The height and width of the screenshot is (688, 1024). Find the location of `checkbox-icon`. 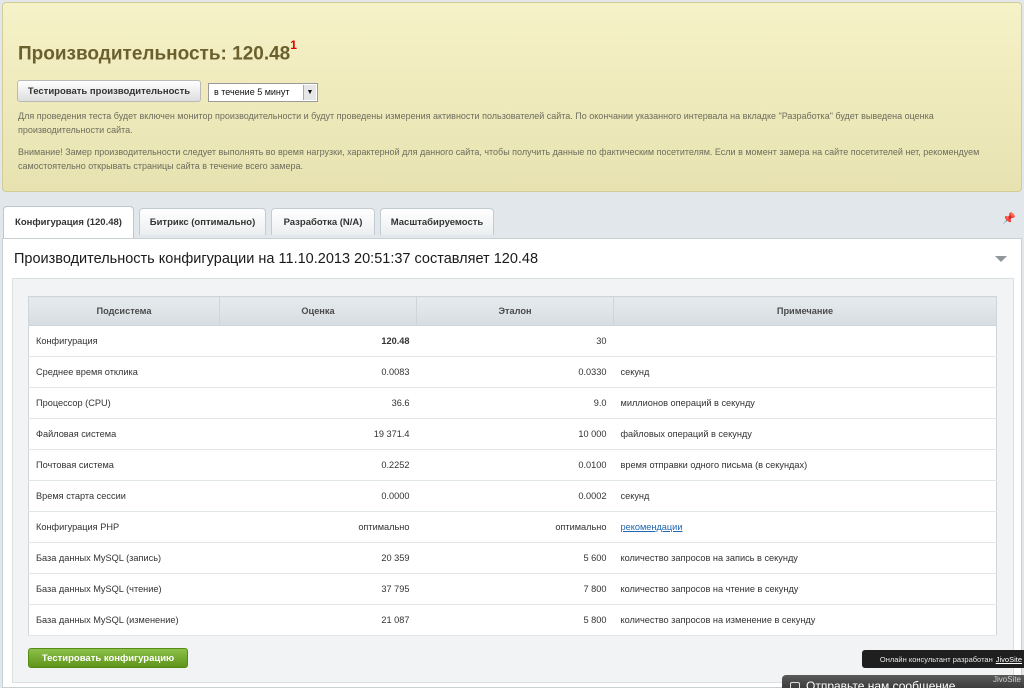

checkbox-icon is located at coordinates (795, 684).